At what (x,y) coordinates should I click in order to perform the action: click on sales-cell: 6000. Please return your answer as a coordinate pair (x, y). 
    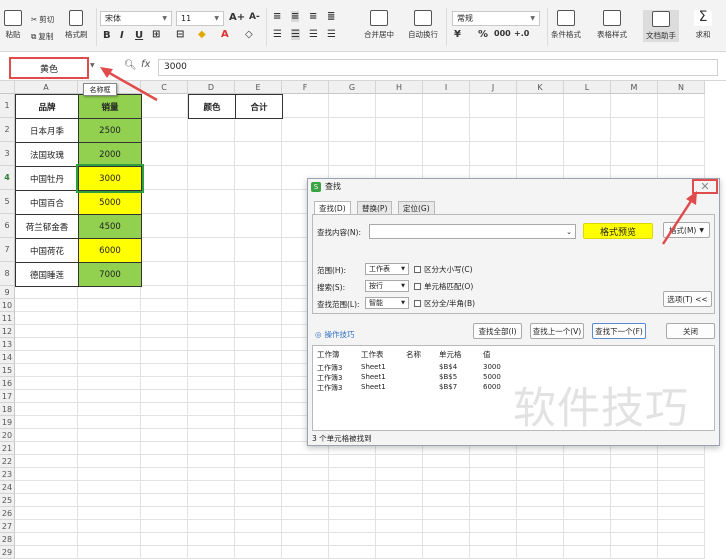
    Looking at the image, I should click on (110, 250).